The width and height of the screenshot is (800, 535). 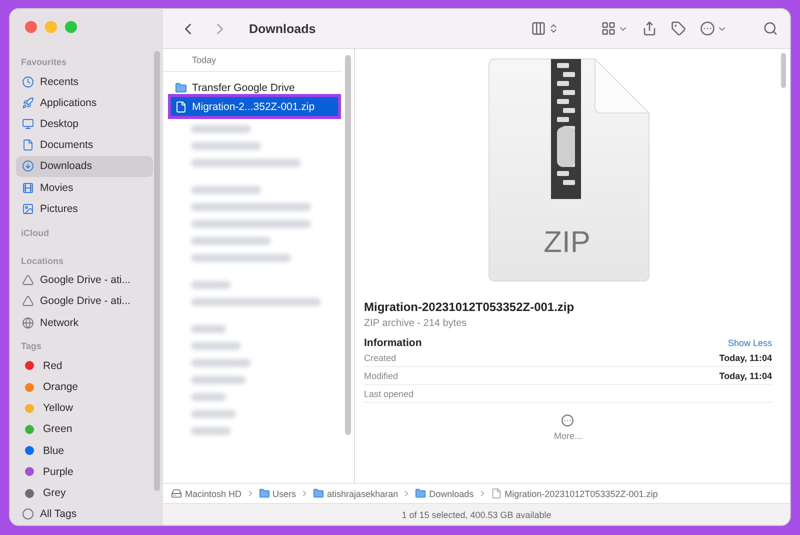 What do you see at coordinates (28, 124) in the screenshot?
I see `monitor-icon` at bounding box center [28, 124].